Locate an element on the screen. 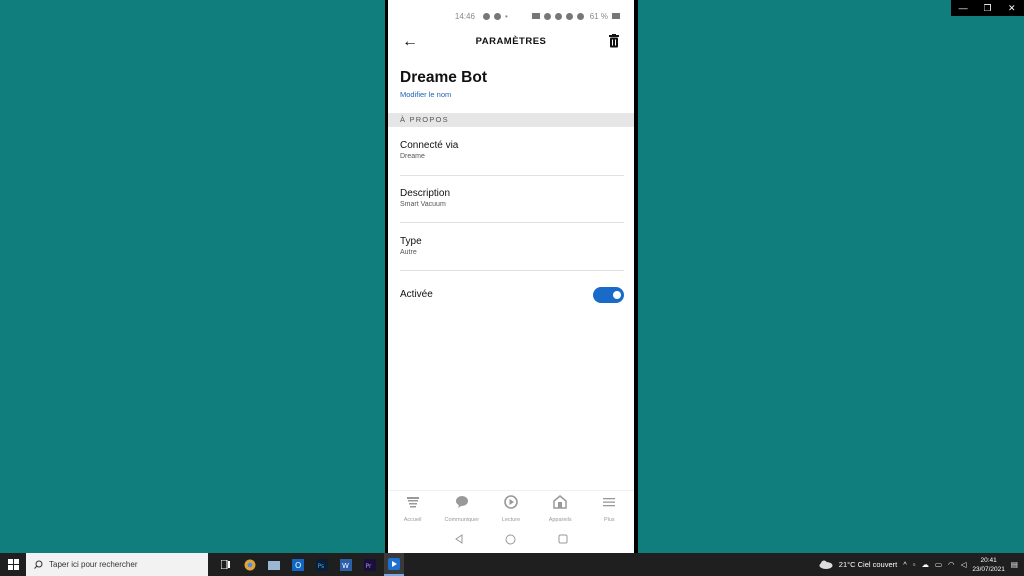 The width and height of the screenshot is (1024, 576). window-controls: — ❐ ✕ is located at coordinates (987, 8).